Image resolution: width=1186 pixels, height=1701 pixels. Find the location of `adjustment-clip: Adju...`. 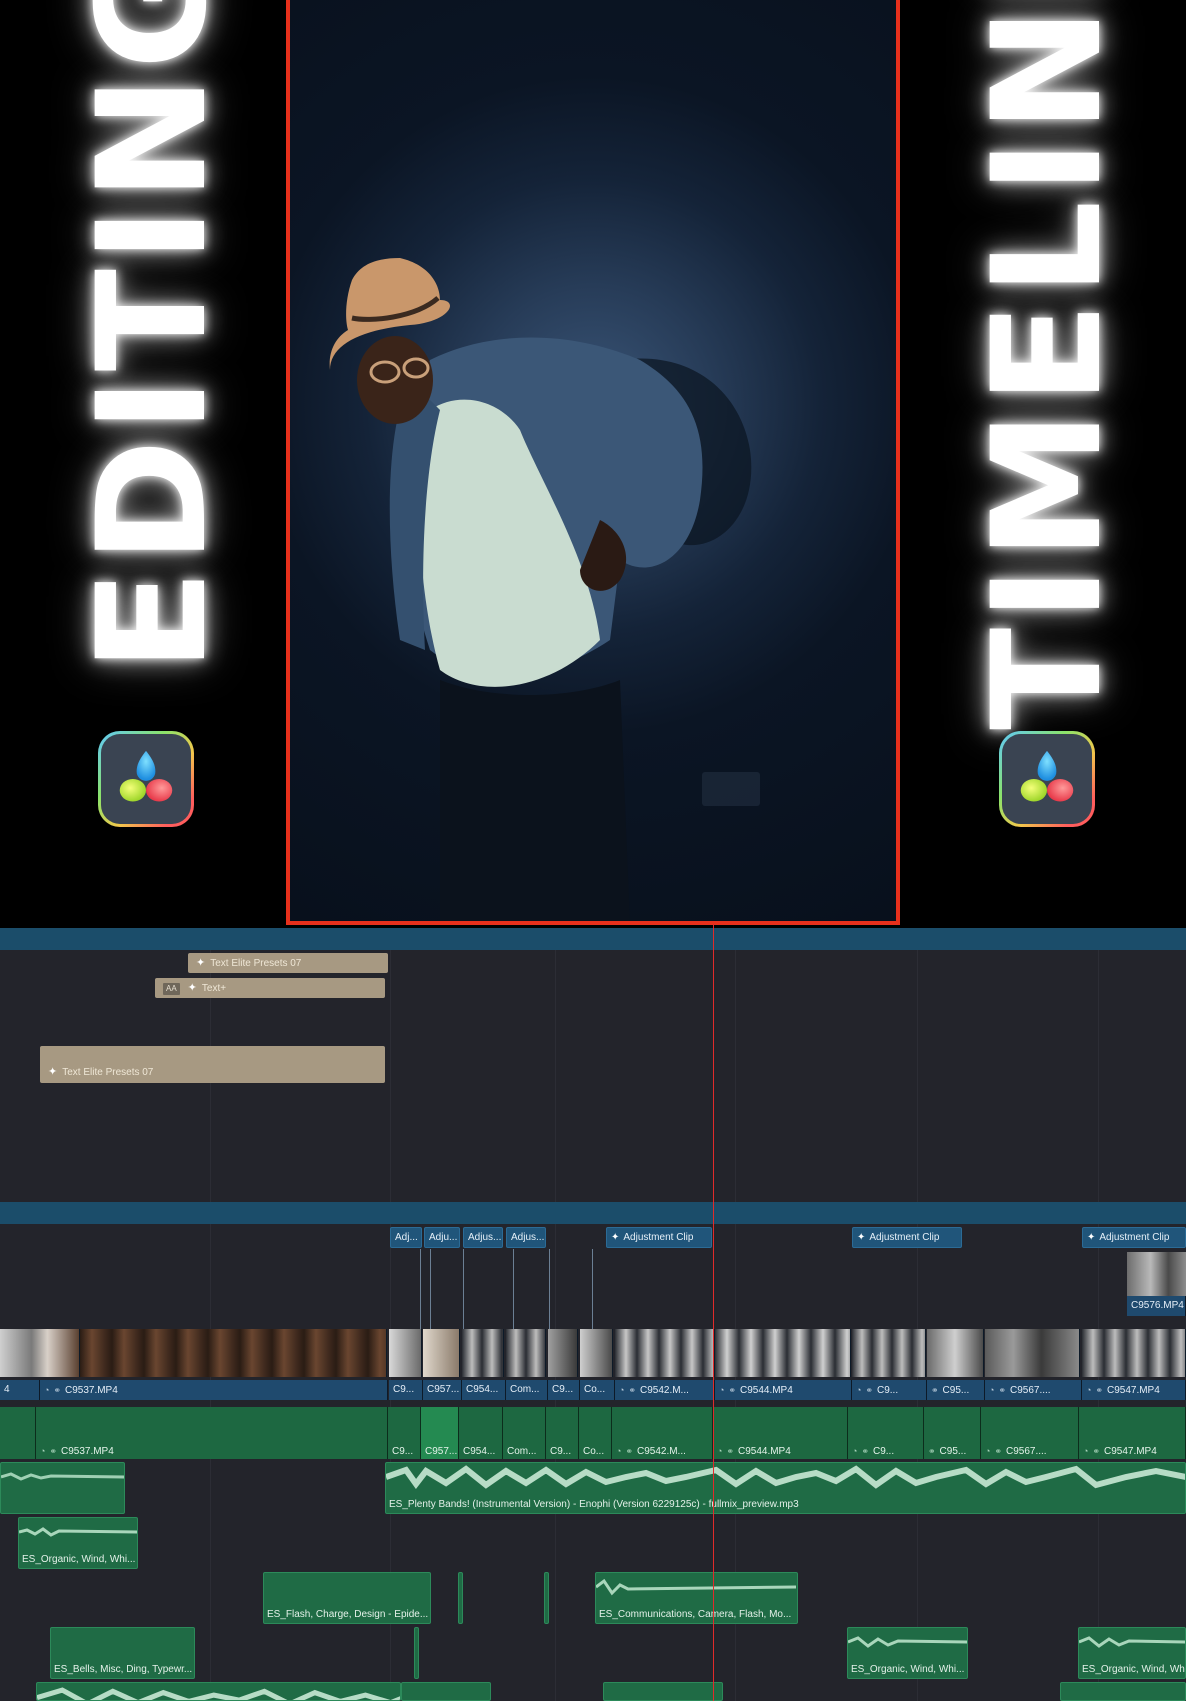

adjustment-clip: Adju... is located at coordinates (442, 1237).